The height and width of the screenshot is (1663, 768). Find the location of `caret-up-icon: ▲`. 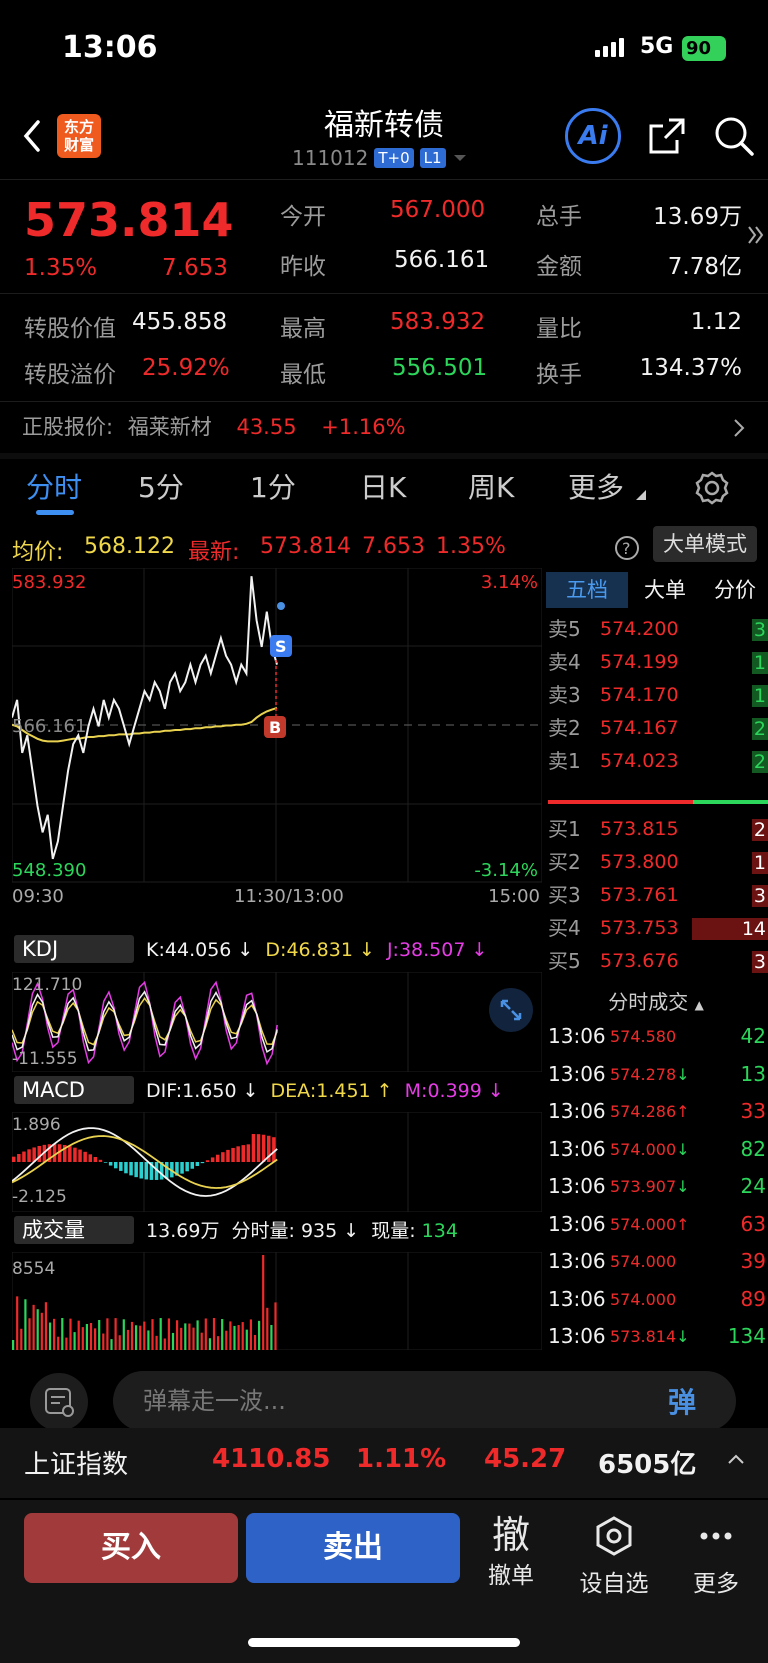

caret-up-icon: ▲ is located at coordinates (699, 1005).